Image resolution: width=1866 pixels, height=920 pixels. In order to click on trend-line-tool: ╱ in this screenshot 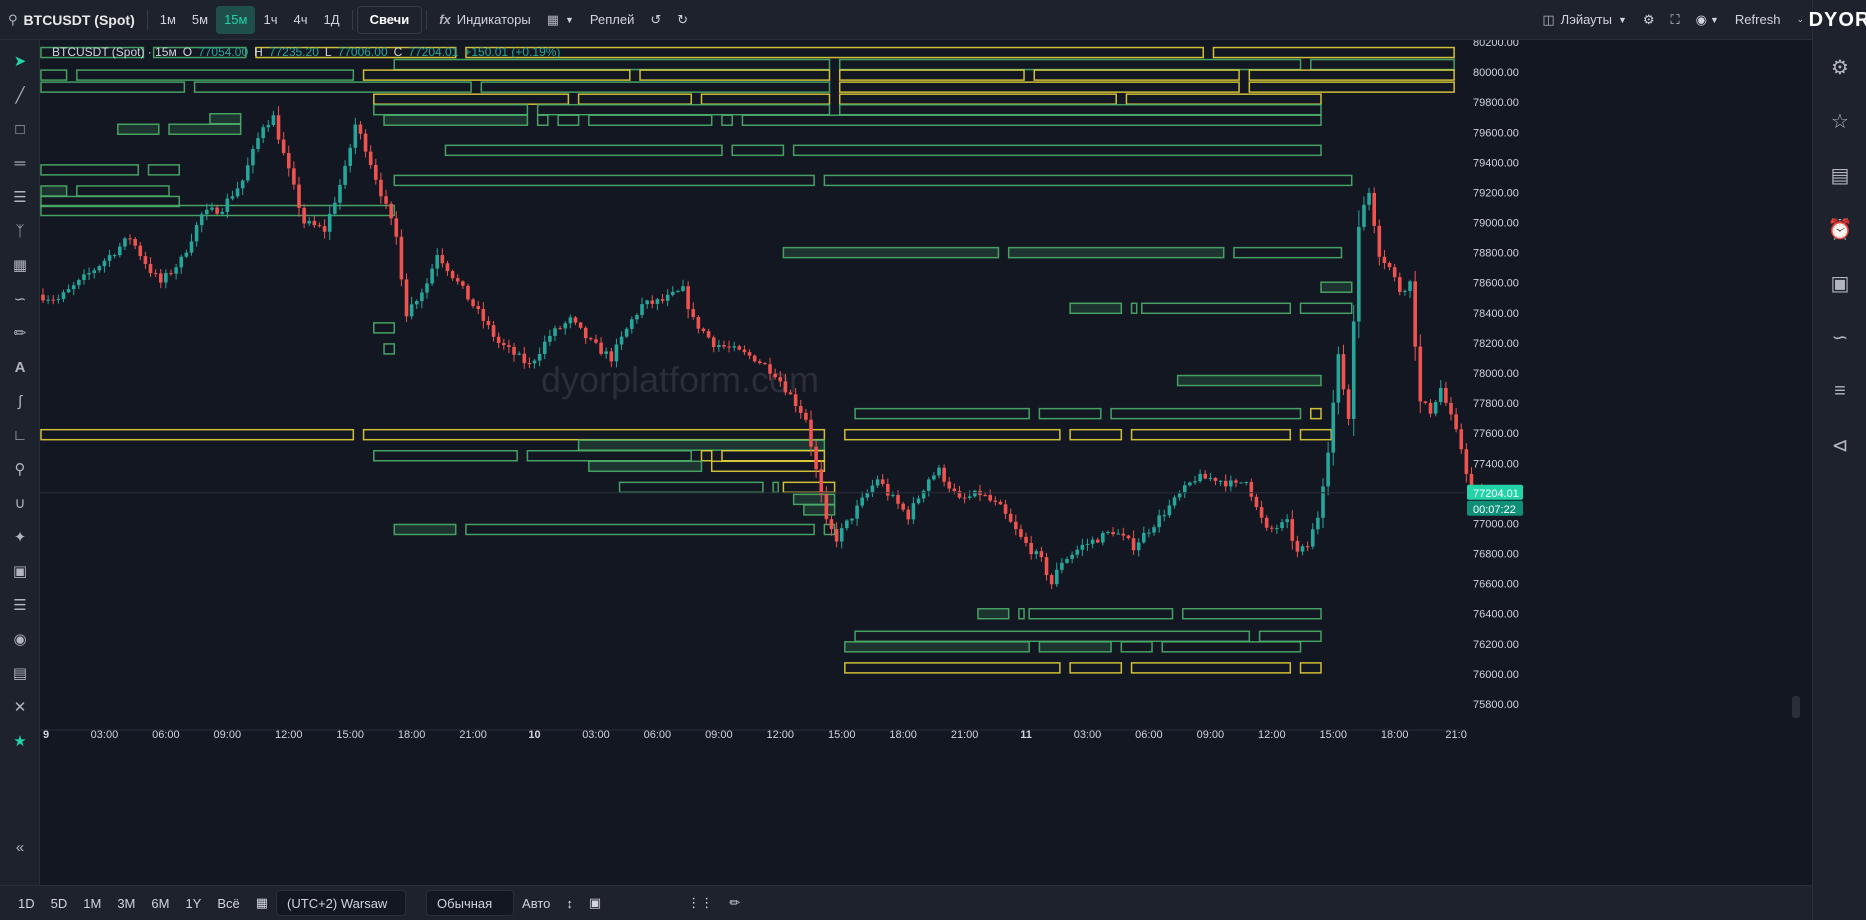, I will do `click(20, 95)`.